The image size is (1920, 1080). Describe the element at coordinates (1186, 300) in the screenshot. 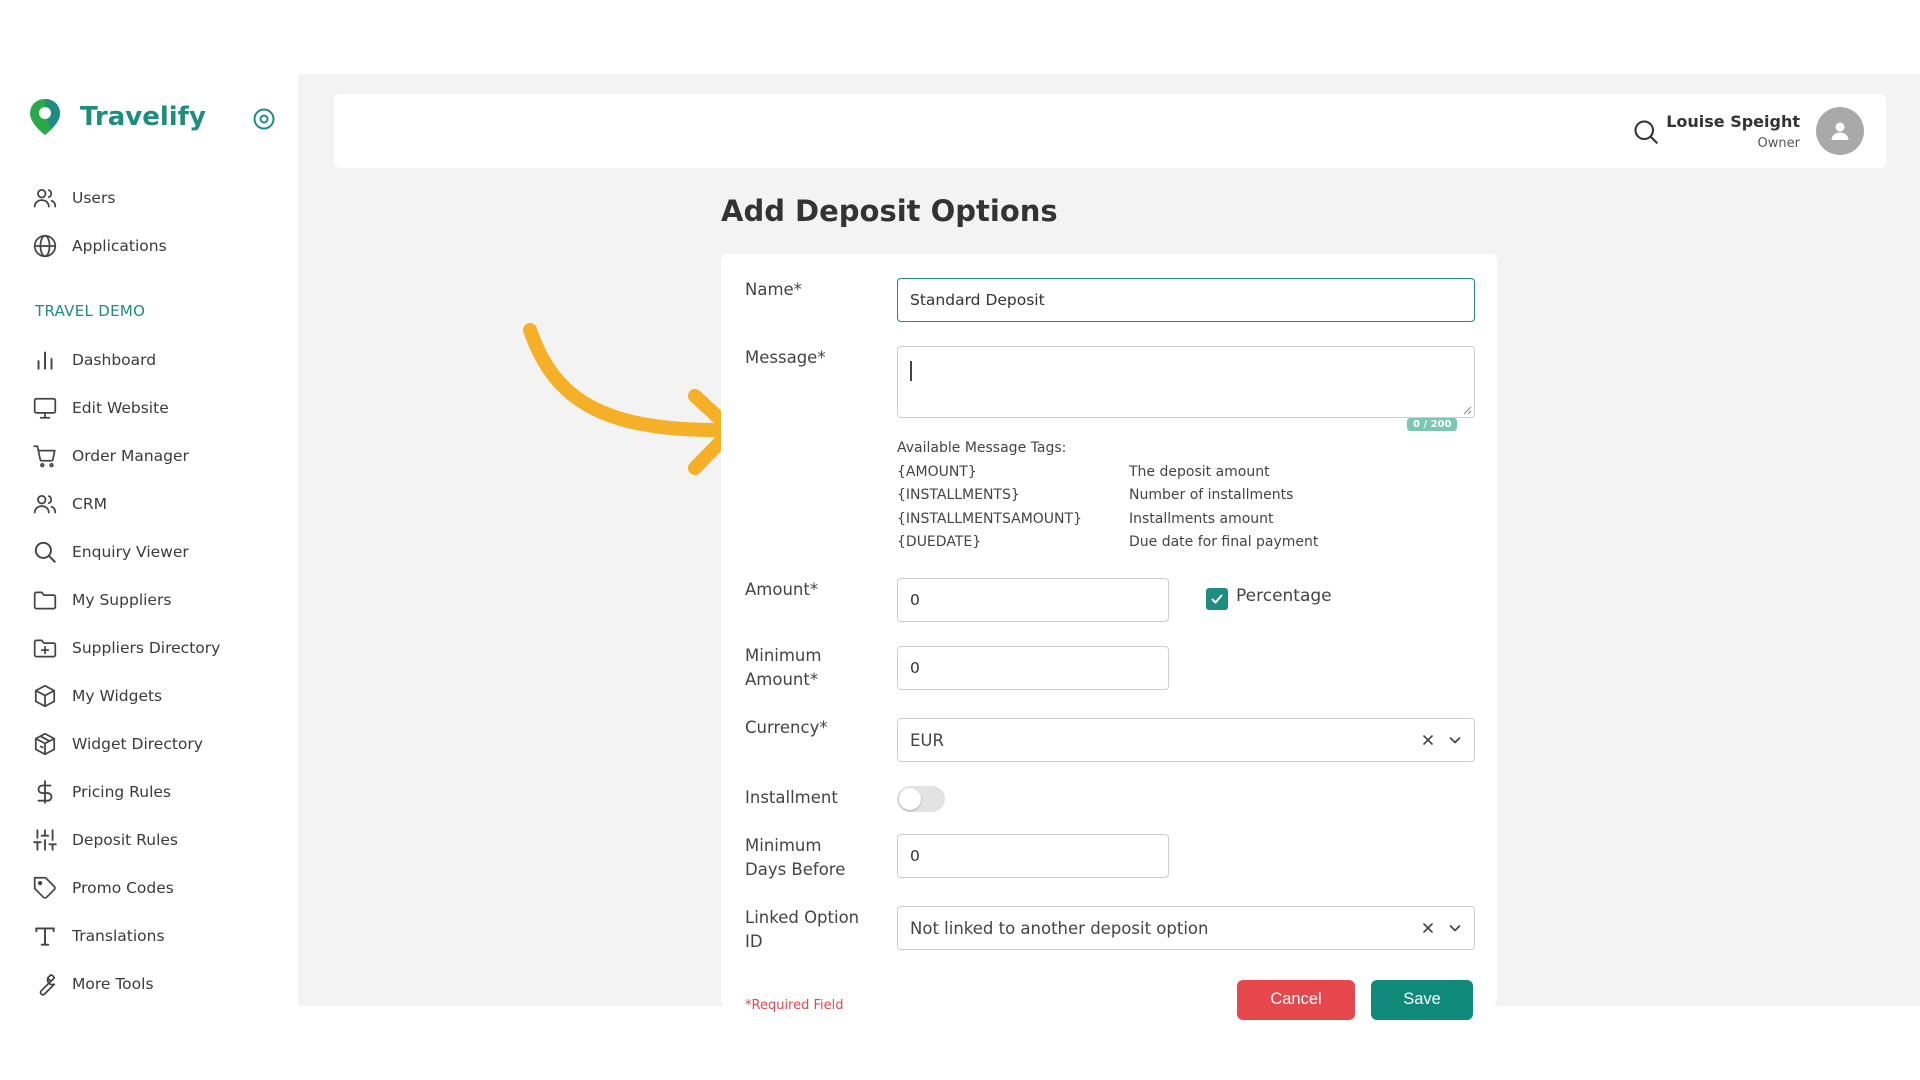

I see `name-input: Standard Deposit` at that location.